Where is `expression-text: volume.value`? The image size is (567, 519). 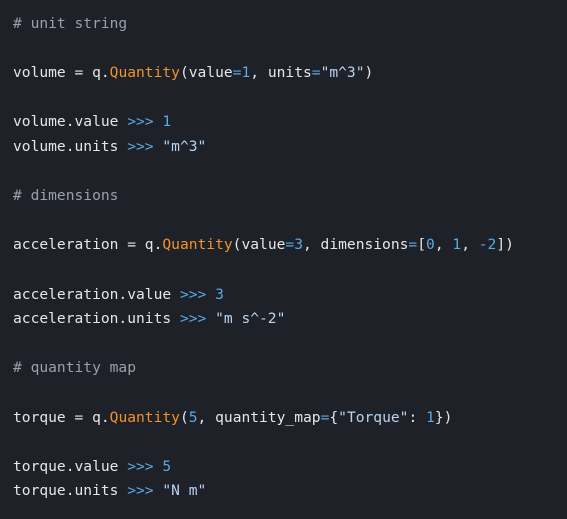
expression-text: volume.value is located at coordinates (66, 122).